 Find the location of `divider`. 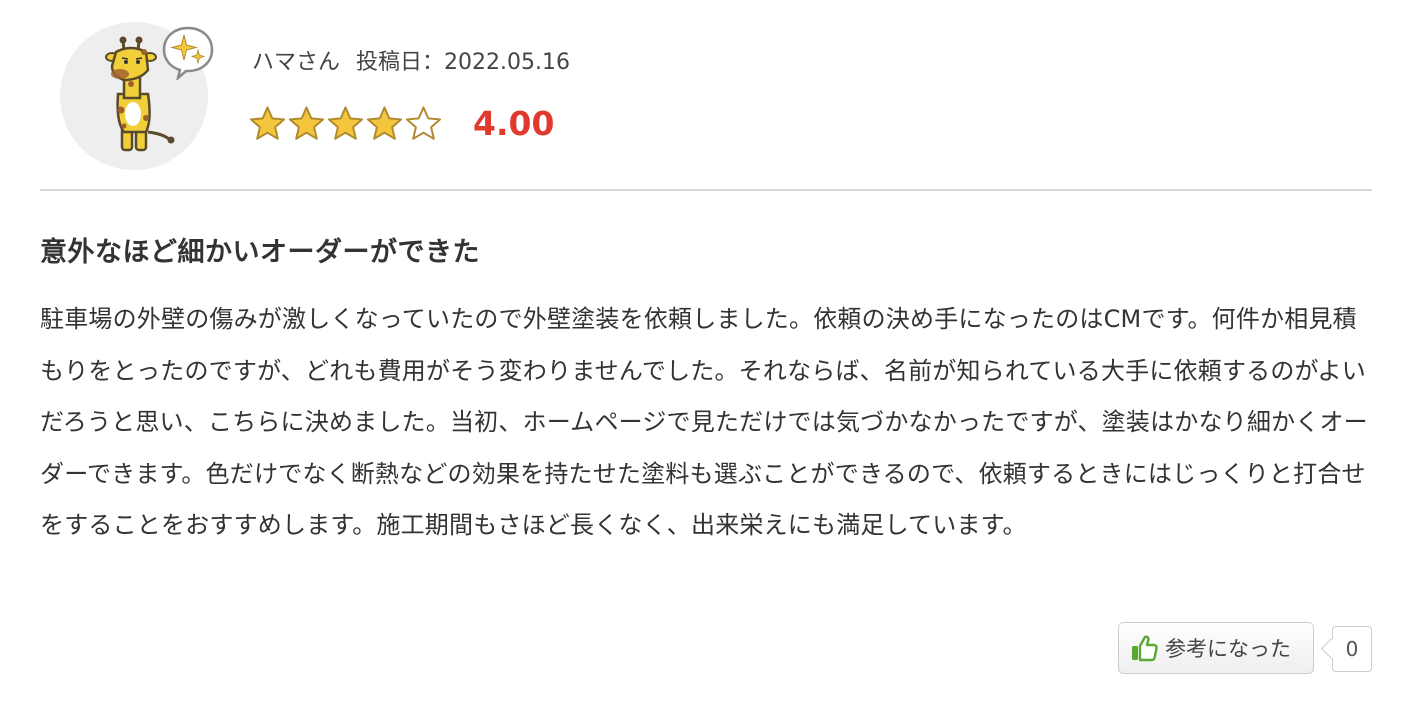

divider is located at coordinates (706, 190).